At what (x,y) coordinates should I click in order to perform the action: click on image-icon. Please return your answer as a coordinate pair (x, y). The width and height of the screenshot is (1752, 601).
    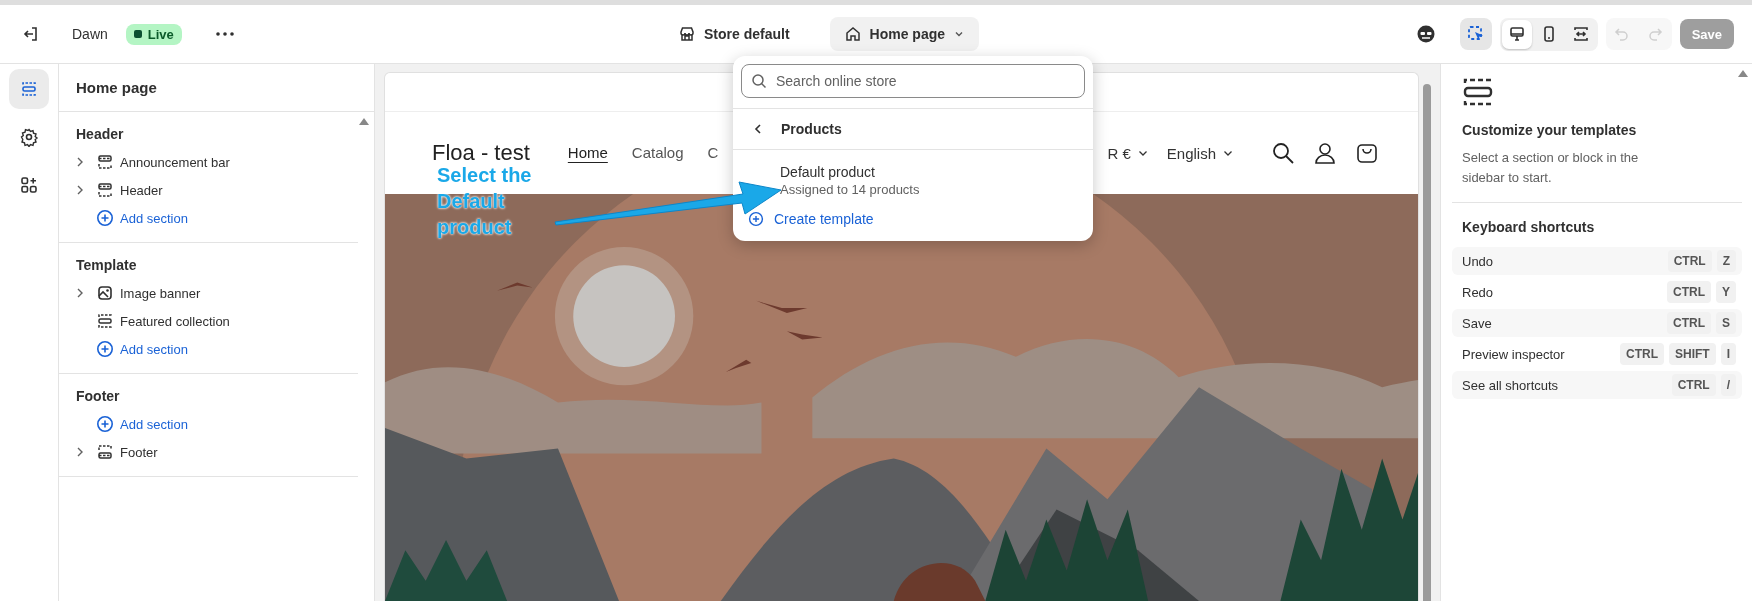
    Looking at the image, I should click on (105, 293).